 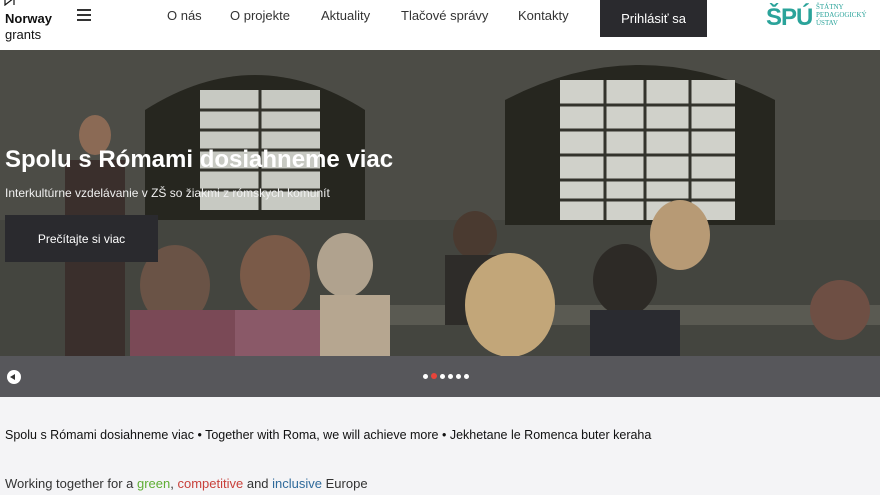 I want to click on norway-grants-logo-icon, so click(x=30, y=3).